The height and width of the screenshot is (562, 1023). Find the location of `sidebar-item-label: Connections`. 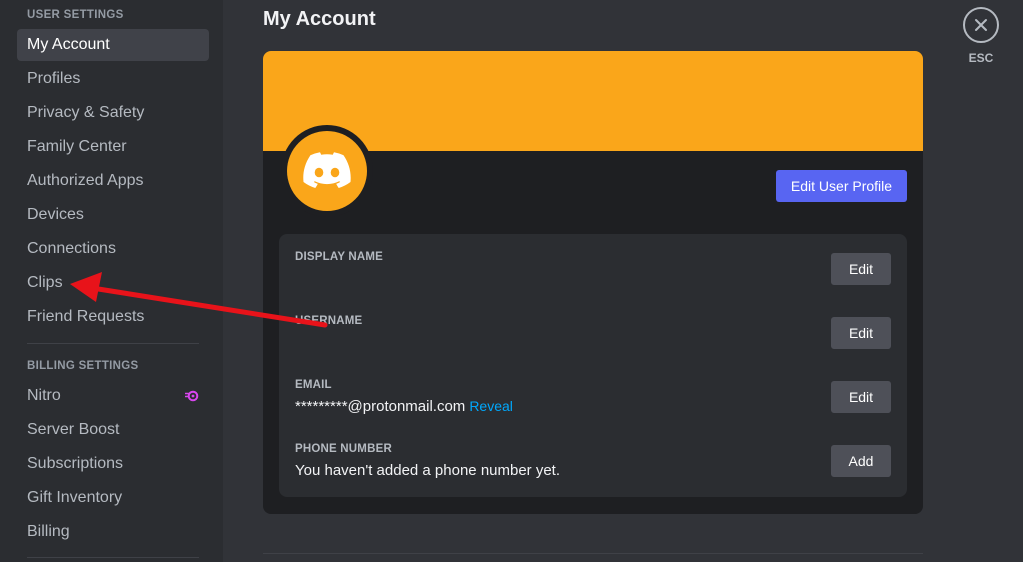

sidebar-item-label: Connections is located at coordinates (71, 248).